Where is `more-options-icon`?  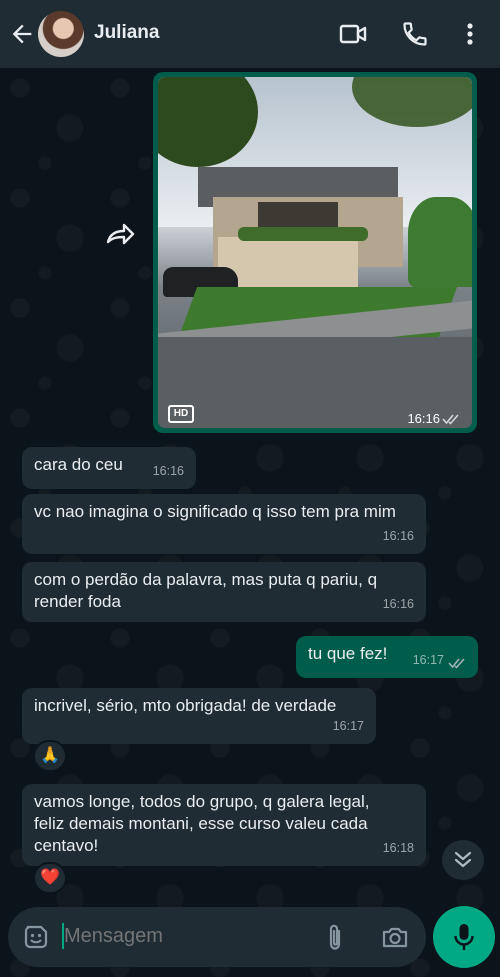 more-options-icon is located at coordinates (470, 34).